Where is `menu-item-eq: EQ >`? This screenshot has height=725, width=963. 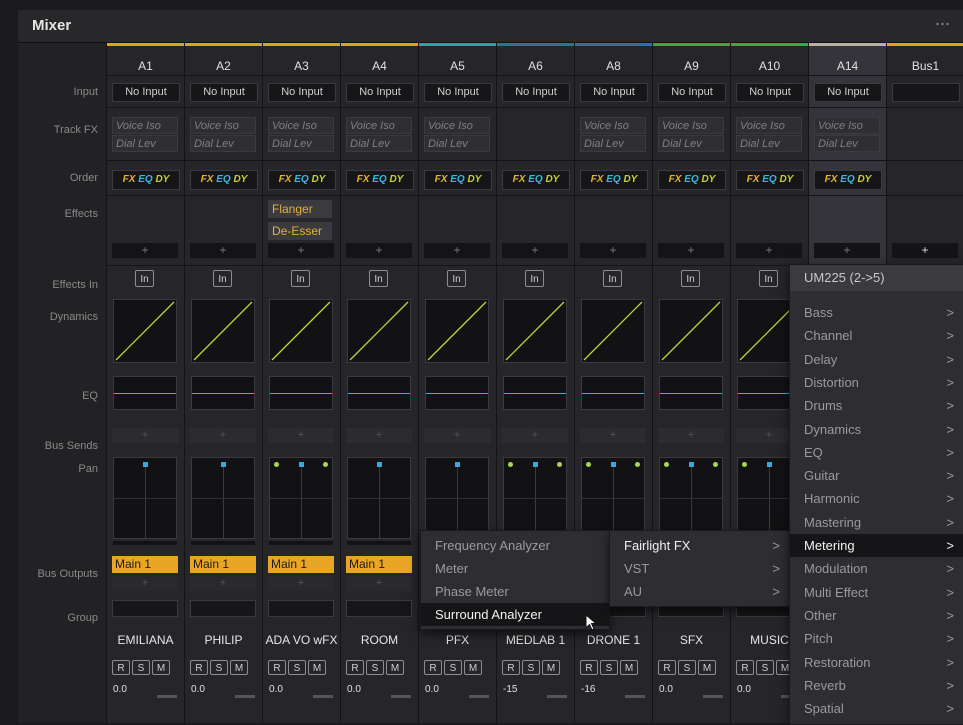 menu-item-eq: EQ > is located at coordinates (876, 452).